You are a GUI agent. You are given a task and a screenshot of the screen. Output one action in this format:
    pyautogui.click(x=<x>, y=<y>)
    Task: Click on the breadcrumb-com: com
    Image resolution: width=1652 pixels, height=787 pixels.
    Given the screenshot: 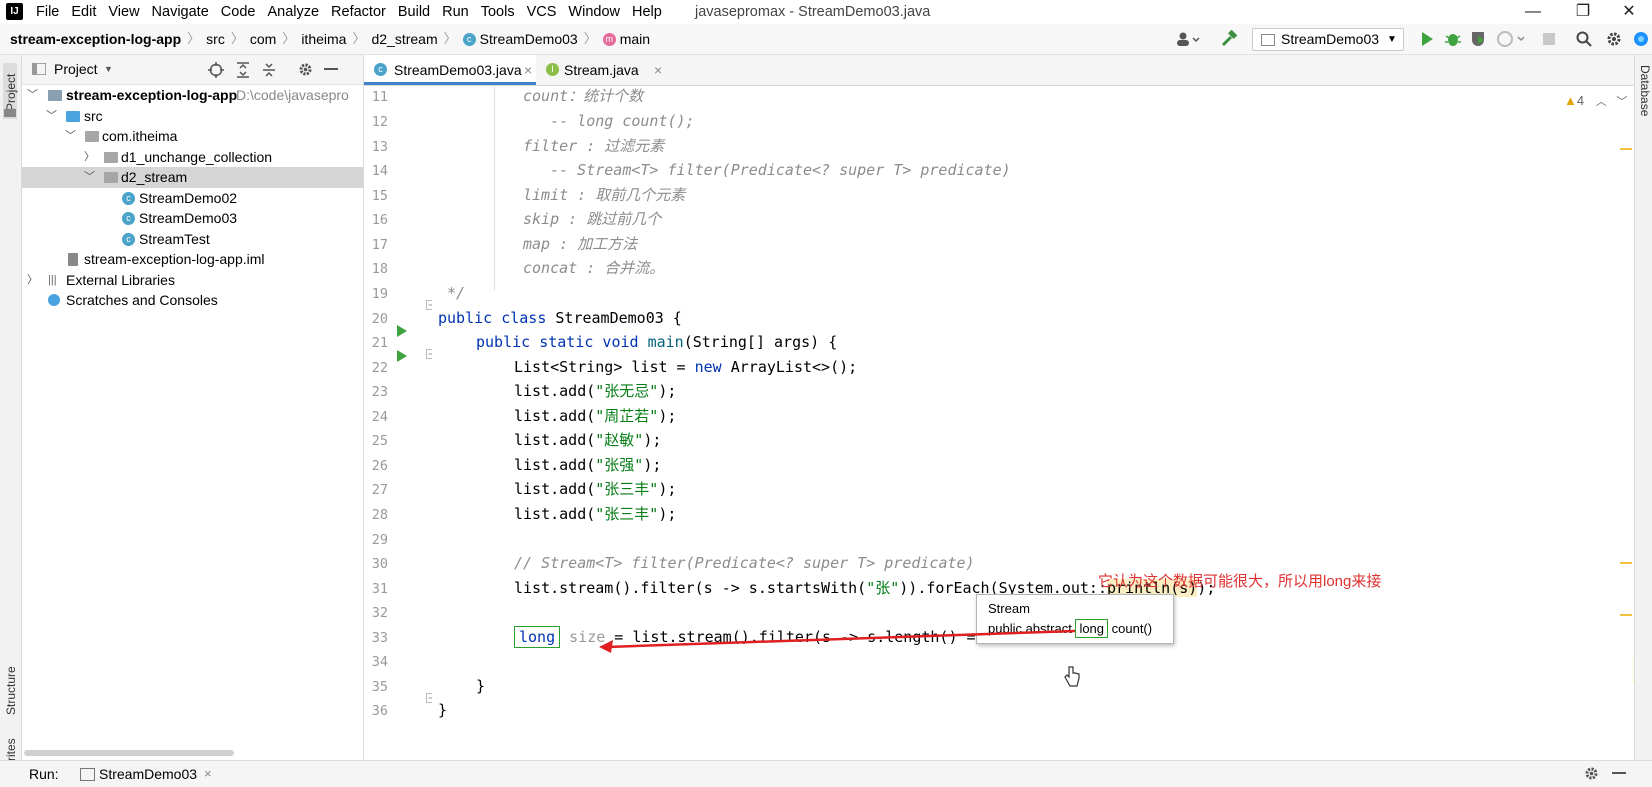 What is the action you would take?
    pyautogui.click(x=263, y=39)
    